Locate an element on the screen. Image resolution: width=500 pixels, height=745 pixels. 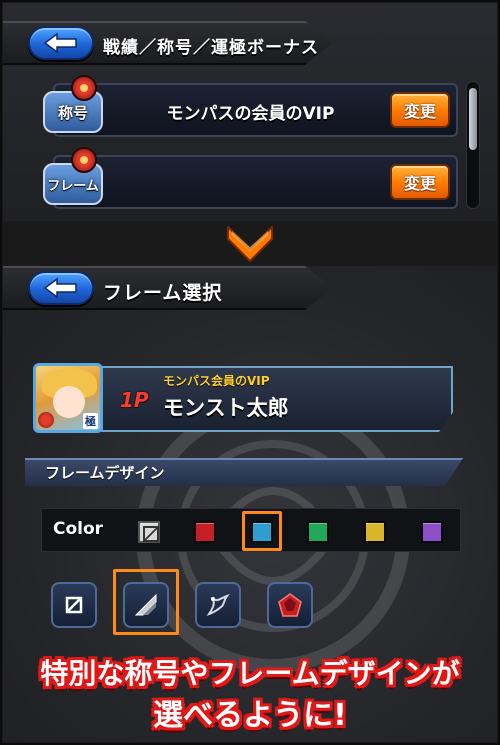
frame-tag: フレーム is located at coordinates (73, 176).